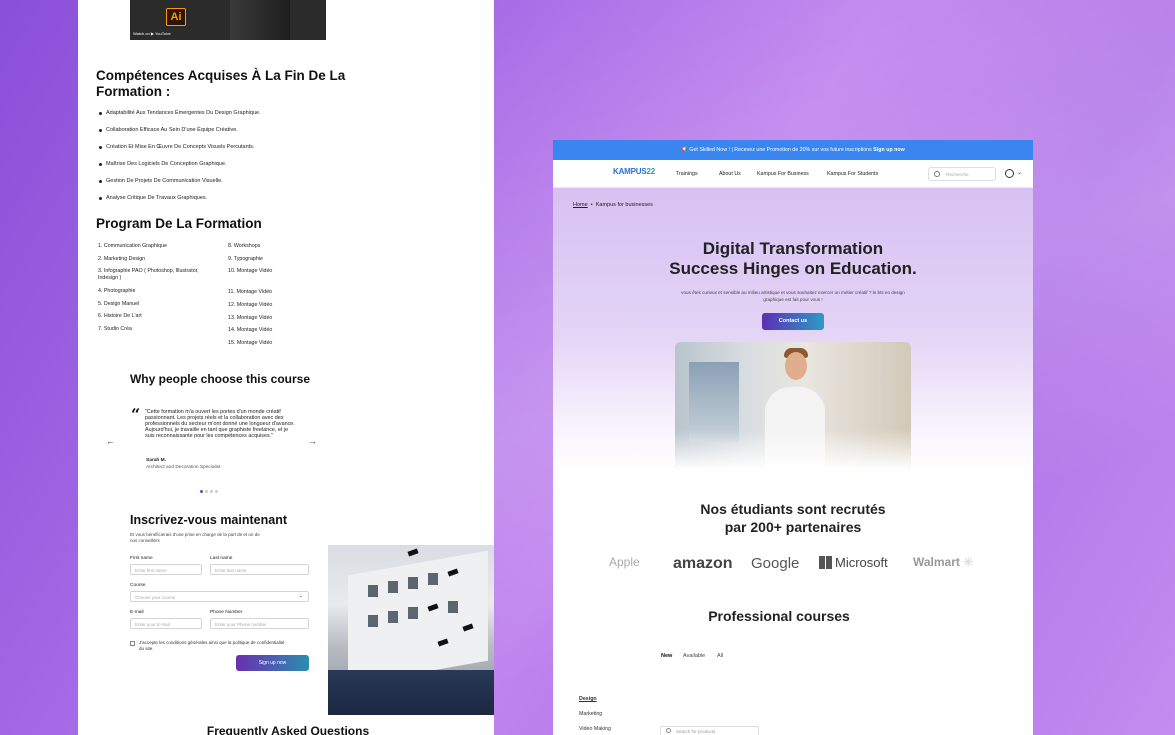 The height and width of the screenshot is (735, 1175). Describe the element at coordinates (115, 329) in the screenshot. I see `list-item: 7. Studio Créa` at that location.